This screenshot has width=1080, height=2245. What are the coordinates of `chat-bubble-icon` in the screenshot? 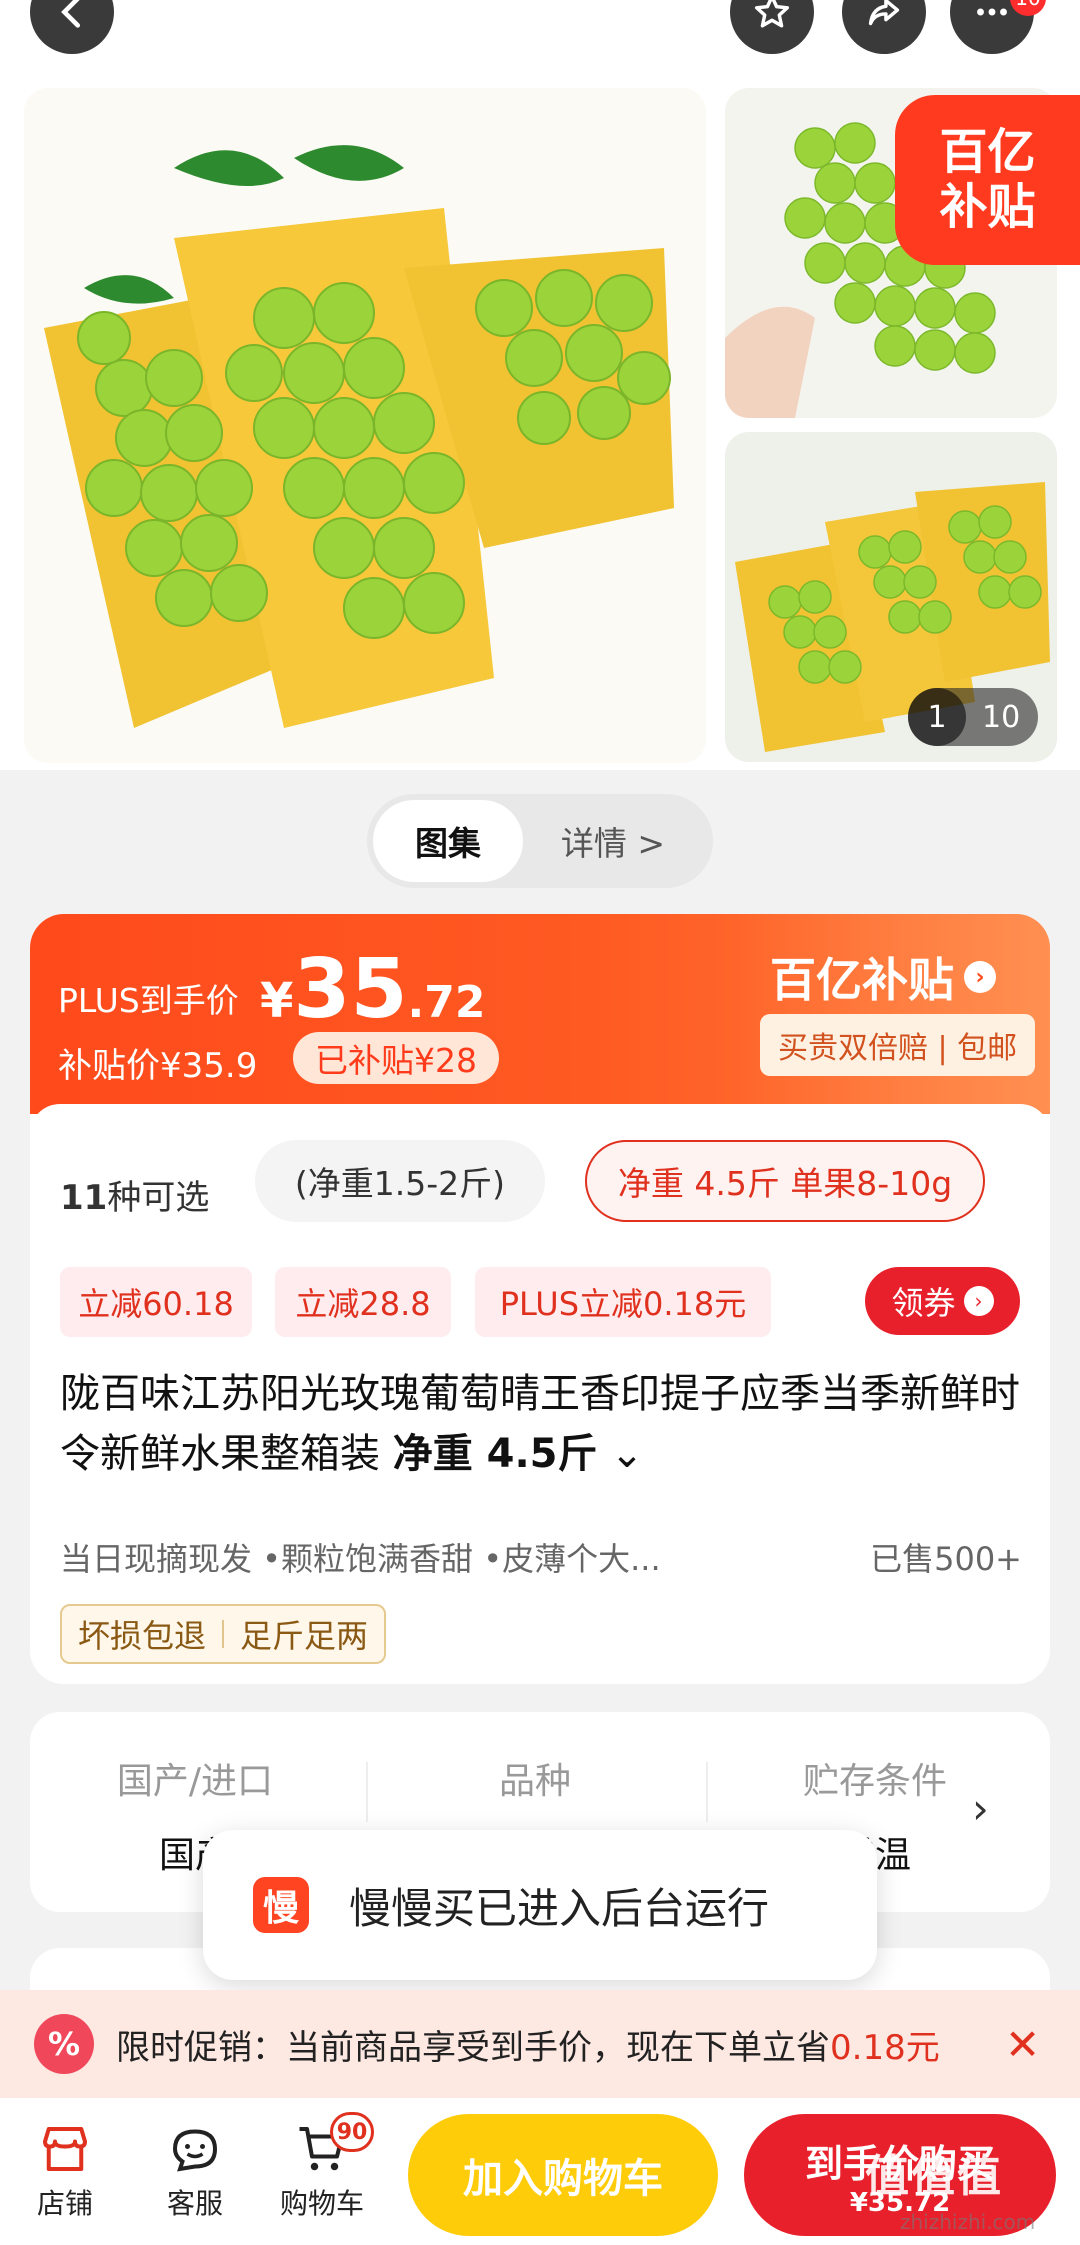 It's located at (195, 2150).